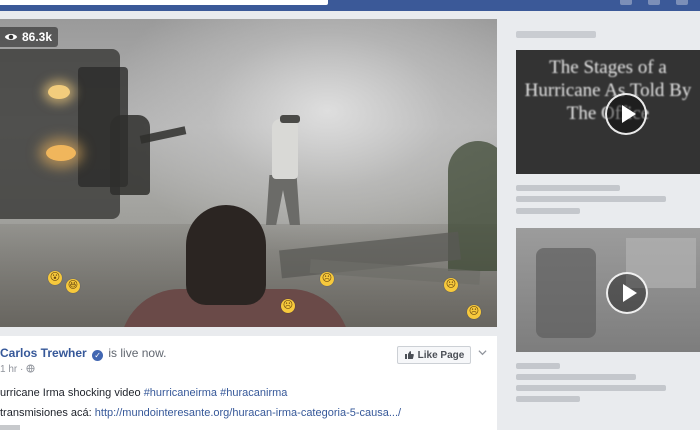  I want to click on hashtag-link: #hurricaneirma, so click(180, 393).